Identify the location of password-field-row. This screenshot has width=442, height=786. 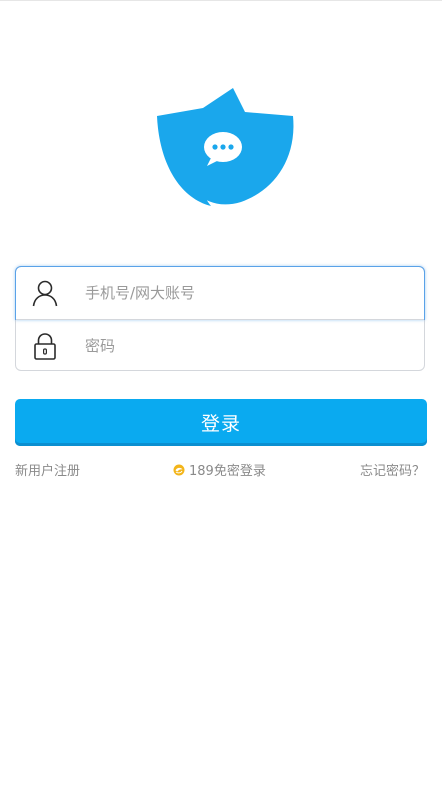
(220, 345).